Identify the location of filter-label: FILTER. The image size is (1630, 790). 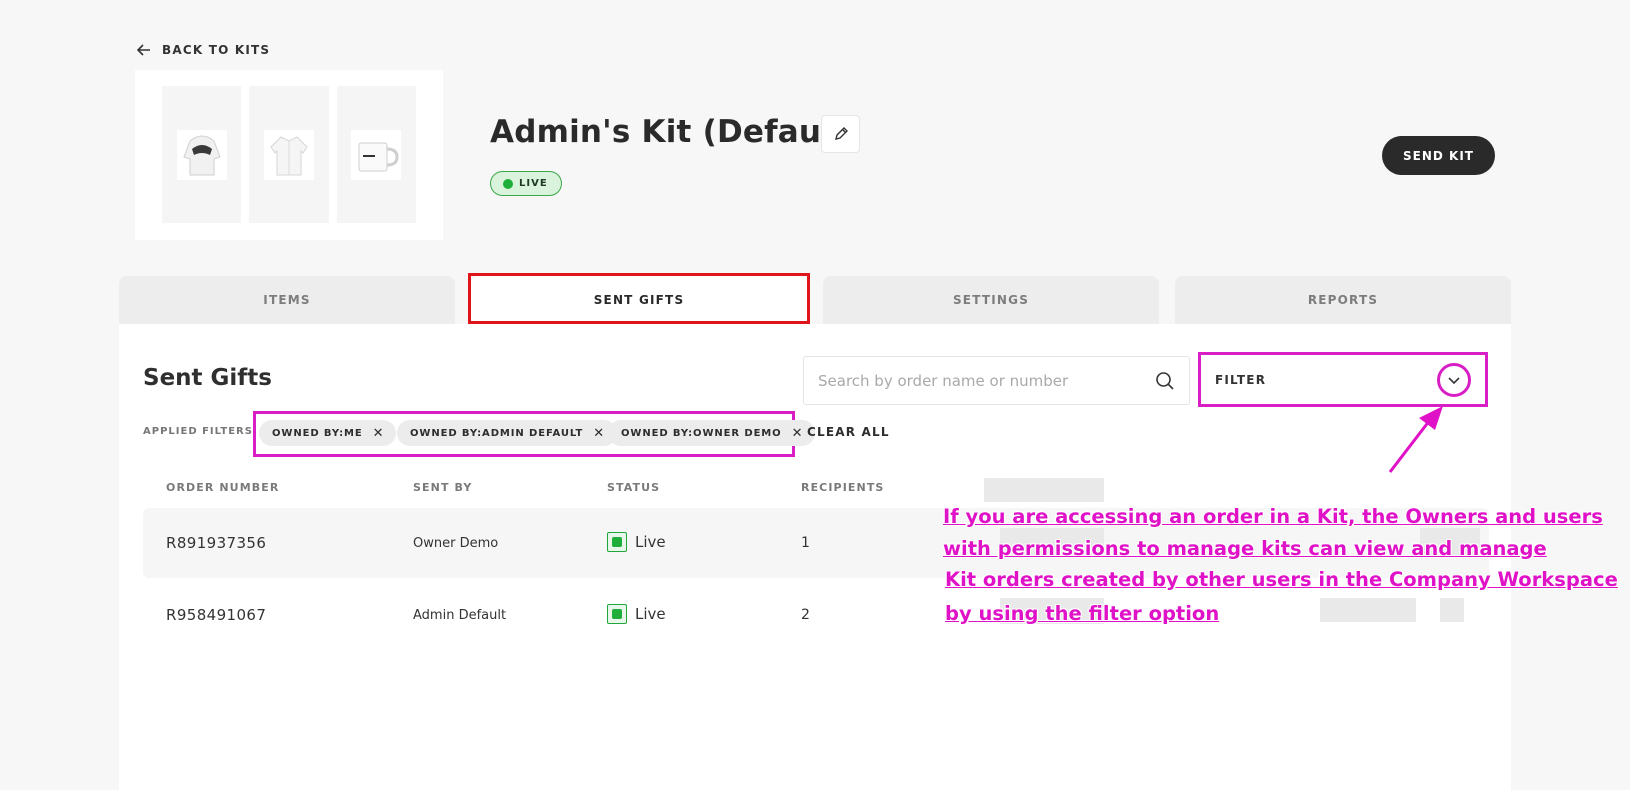
(1241, 379).